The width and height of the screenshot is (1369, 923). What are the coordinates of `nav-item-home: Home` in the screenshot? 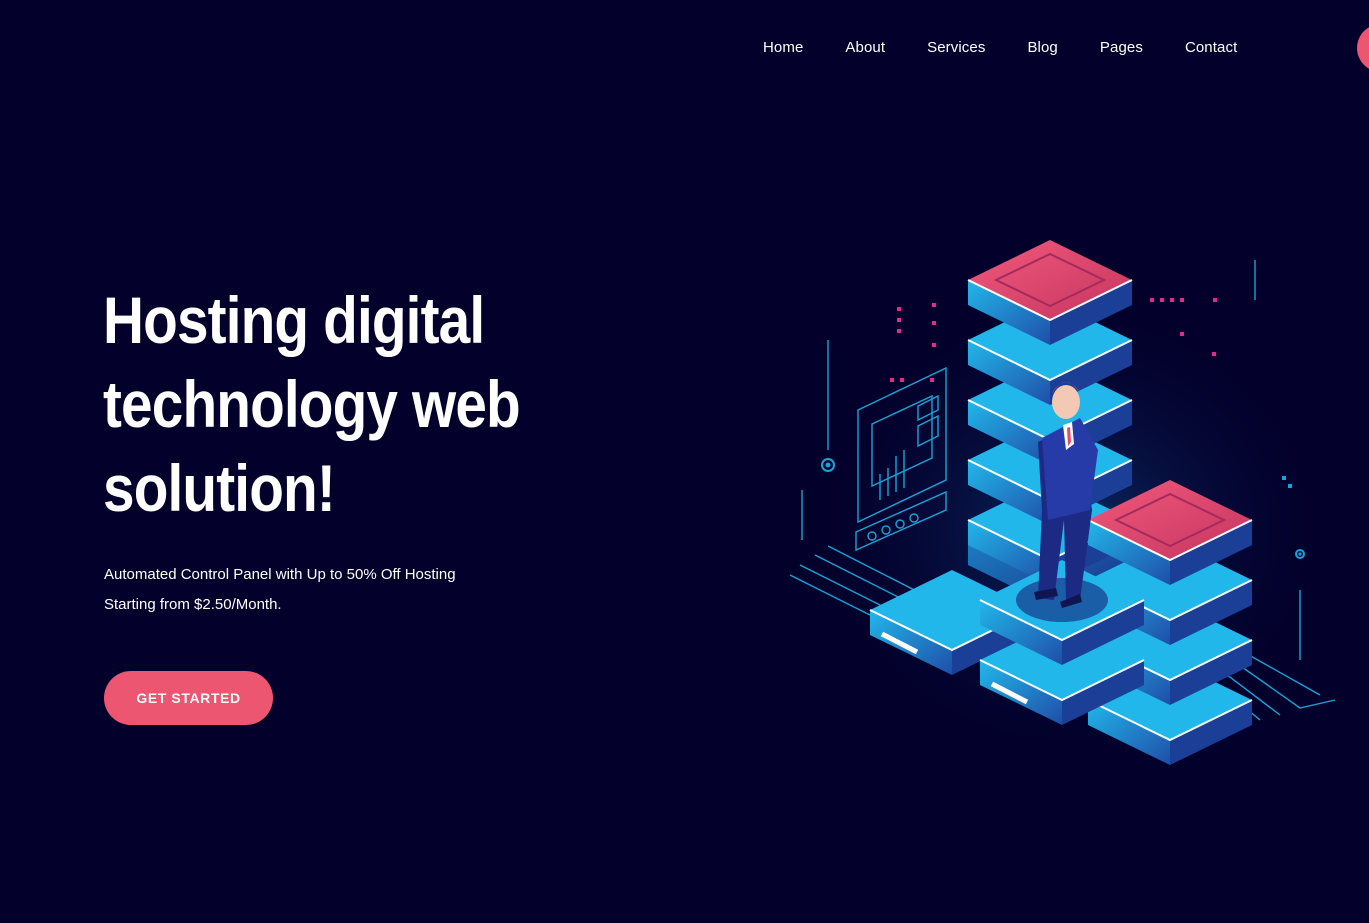 It's located at (783, 48).